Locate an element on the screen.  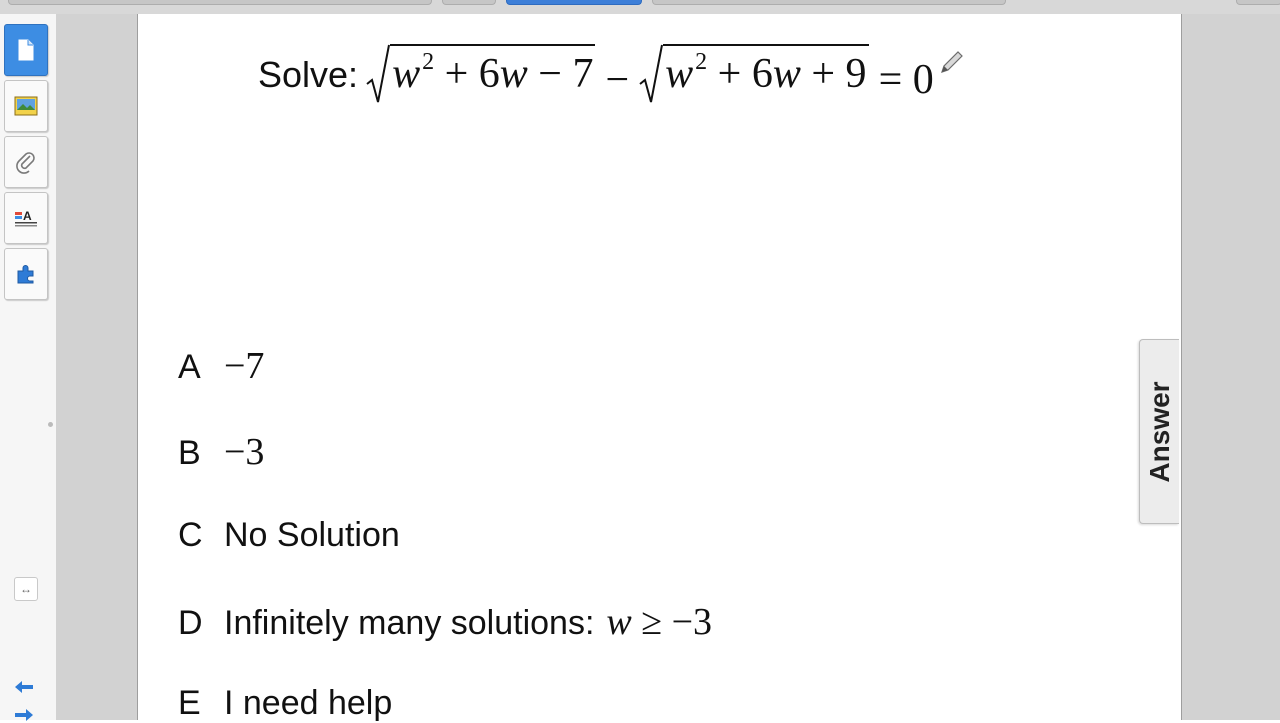
double-arrow-icon: ↔ is located at coordinates (26, 589).